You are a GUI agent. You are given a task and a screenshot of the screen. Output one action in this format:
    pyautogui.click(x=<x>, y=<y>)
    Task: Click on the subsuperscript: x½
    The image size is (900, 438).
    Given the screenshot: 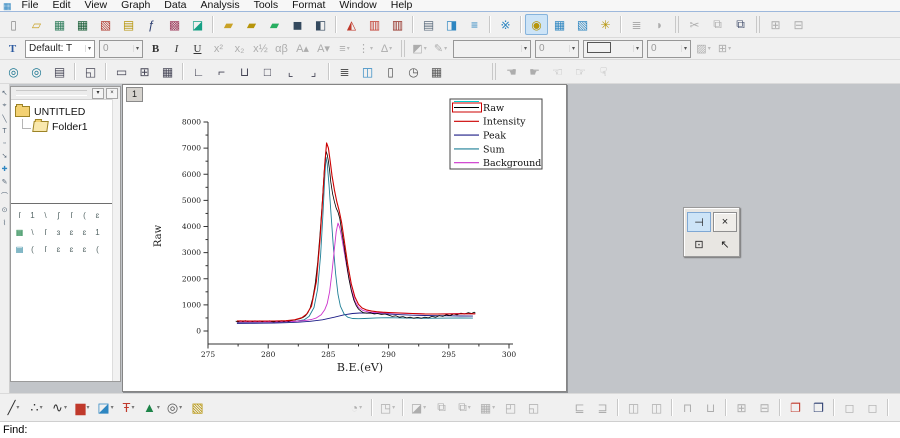 What is the action you would take?
    pyautogui.click(x=260, y=48)
    